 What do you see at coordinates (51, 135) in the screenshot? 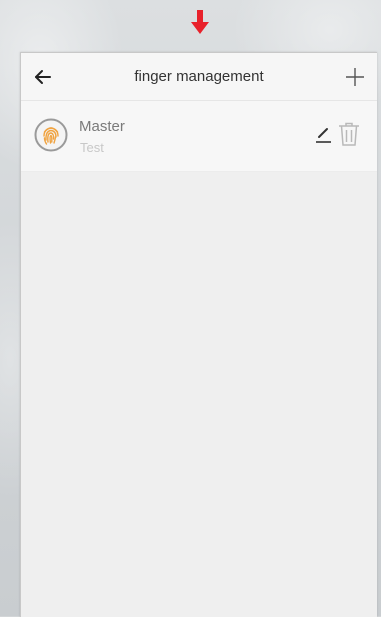
I see `fingerprint-icon` at bounding box center [51, 135].